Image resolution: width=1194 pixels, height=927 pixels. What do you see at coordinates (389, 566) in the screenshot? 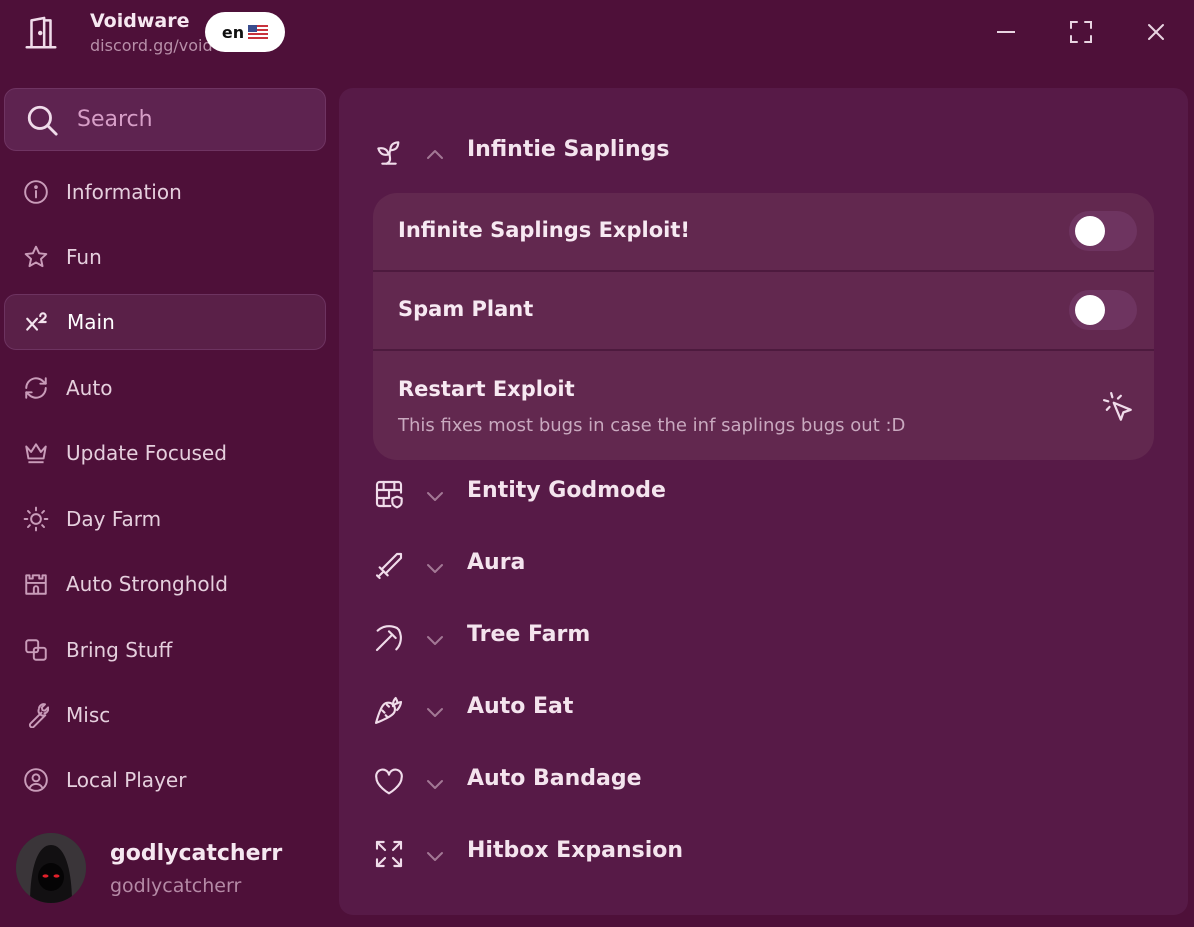
I see `sword-icon` at bounding box center [389, 566].